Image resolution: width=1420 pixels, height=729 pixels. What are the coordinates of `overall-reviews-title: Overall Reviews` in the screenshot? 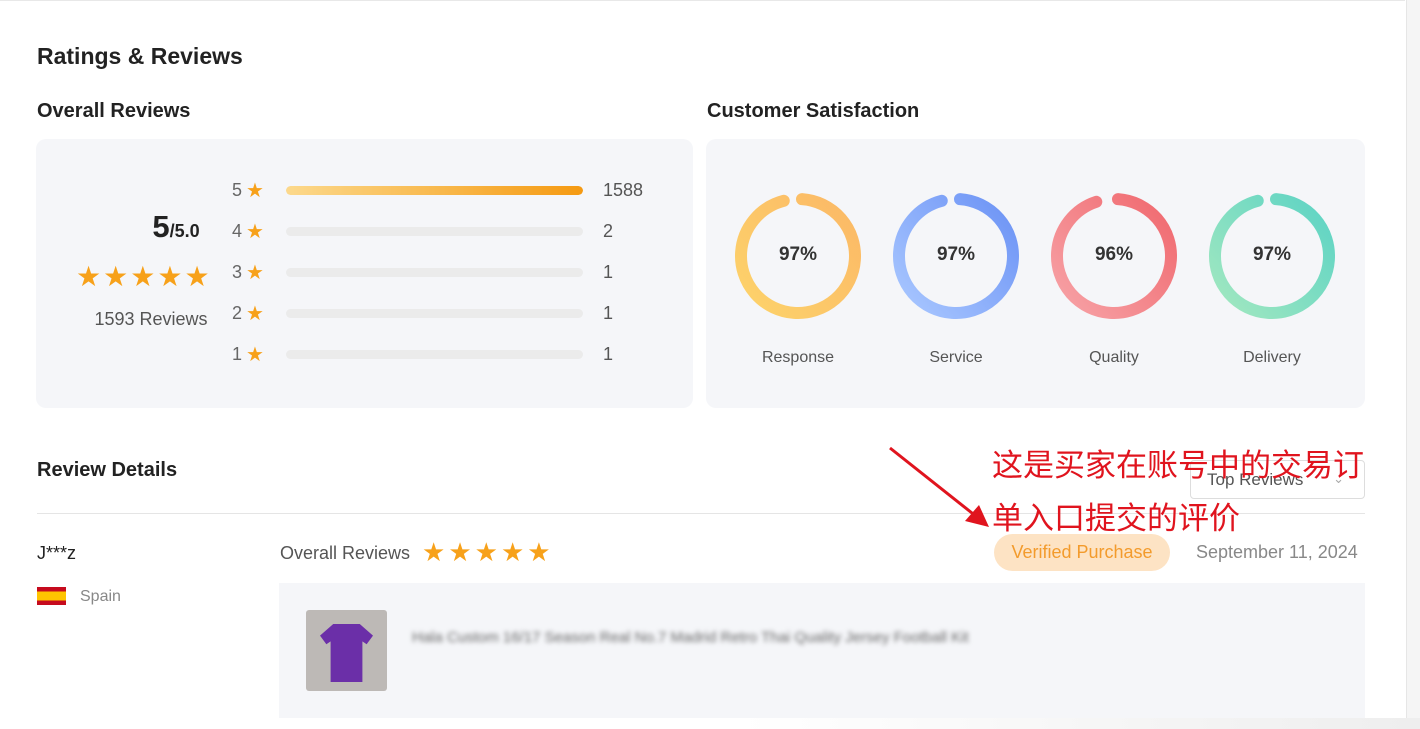 It's located at (114, 111).